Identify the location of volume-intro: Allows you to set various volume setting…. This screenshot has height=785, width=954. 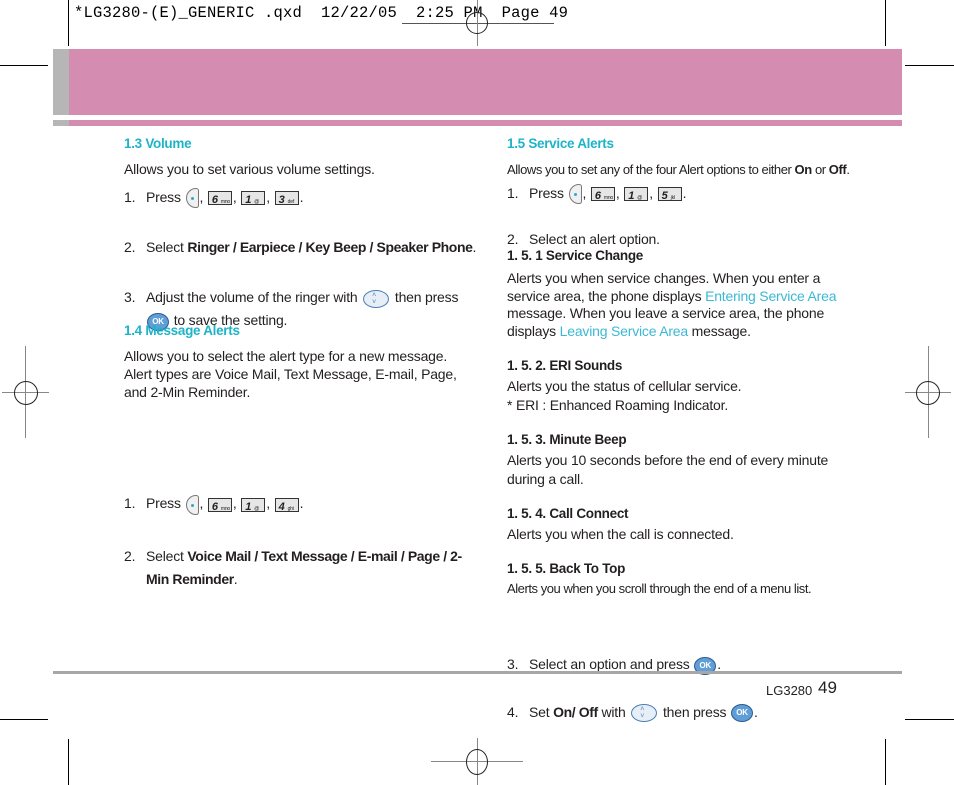
(249, 169).